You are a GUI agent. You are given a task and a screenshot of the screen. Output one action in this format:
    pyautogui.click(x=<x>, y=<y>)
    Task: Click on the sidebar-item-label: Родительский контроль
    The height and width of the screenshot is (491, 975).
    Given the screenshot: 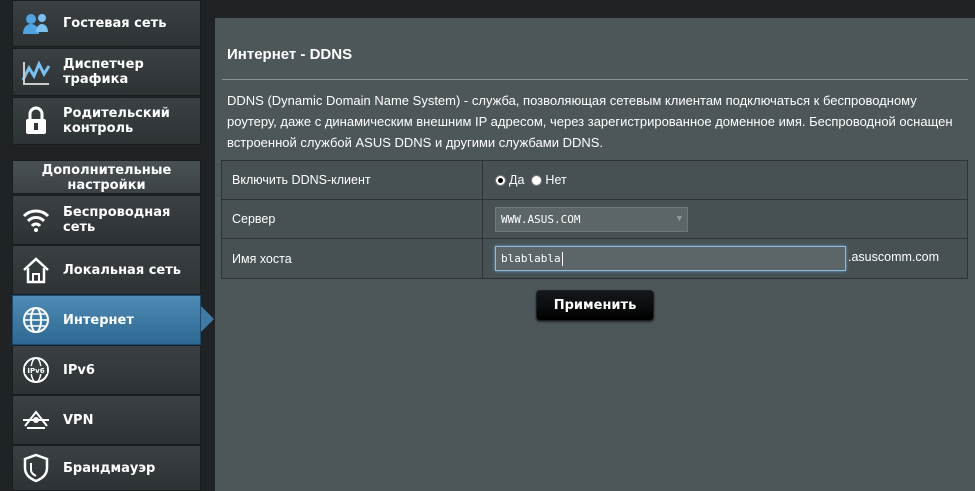 What is the action you would take?
    pyautogui.click(x=116, y=121)
    